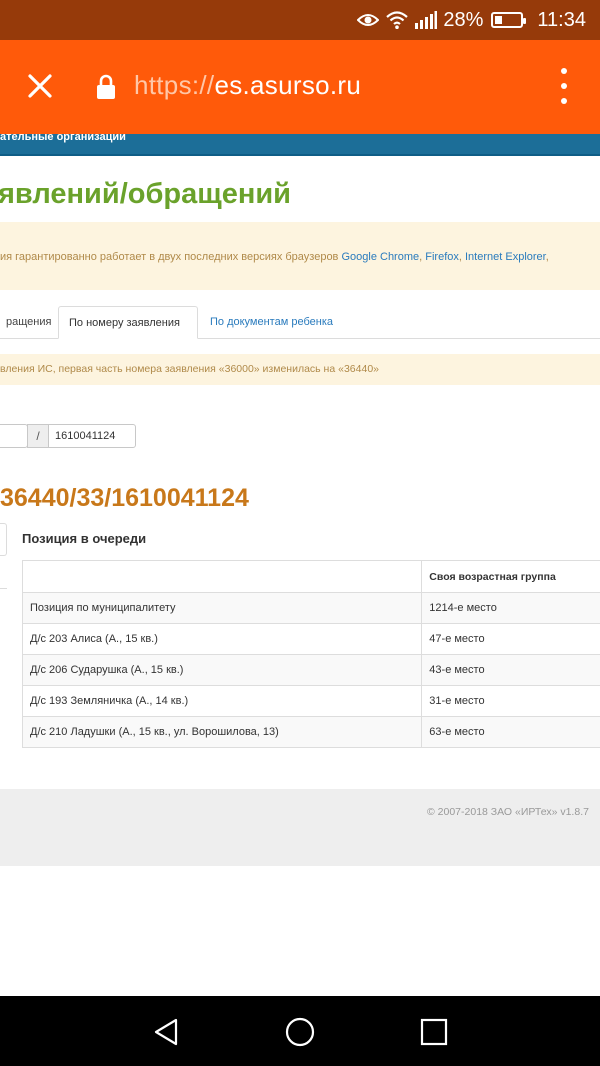 Image resolution: width=600 pixels, height=1066 pixels. What do you see at coordinates (222, 670) in the screenshot?
I see `table-cell-place: Д/с 206 Сударушка (А., 15 кв.)` at bounding box center [222, 670].